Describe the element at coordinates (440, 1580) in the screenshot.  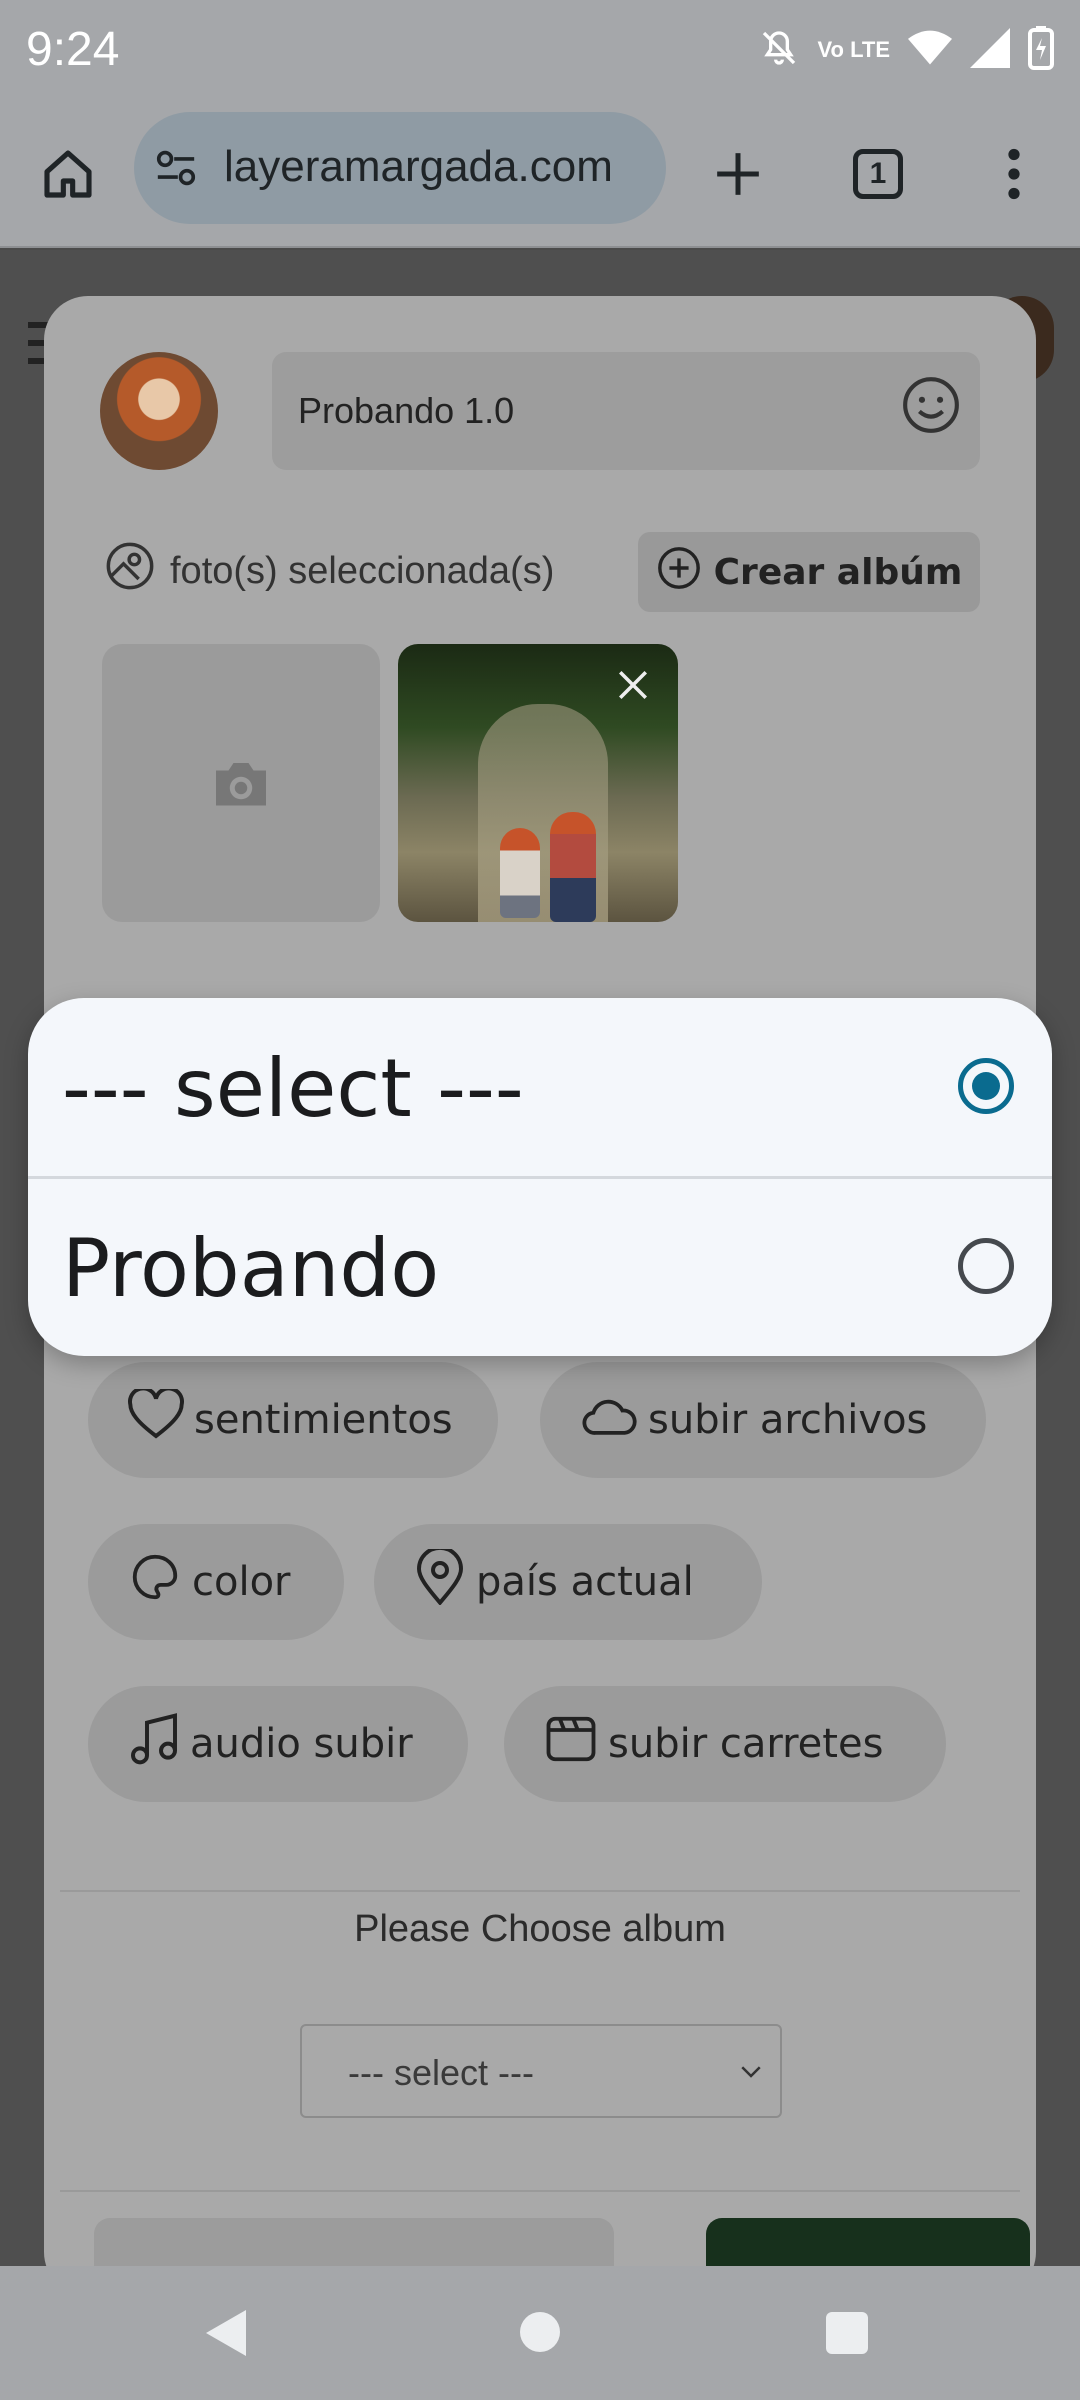
I see `location-icon` at that location.